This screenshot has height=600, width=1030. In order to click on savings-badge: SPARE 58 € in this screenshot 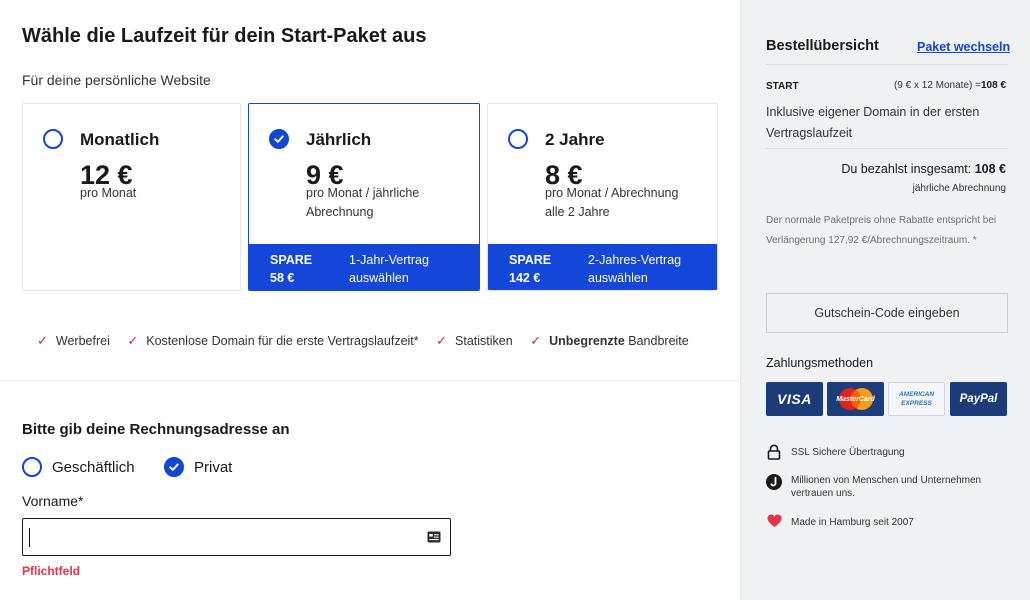, I will do `click(291, 269)`.